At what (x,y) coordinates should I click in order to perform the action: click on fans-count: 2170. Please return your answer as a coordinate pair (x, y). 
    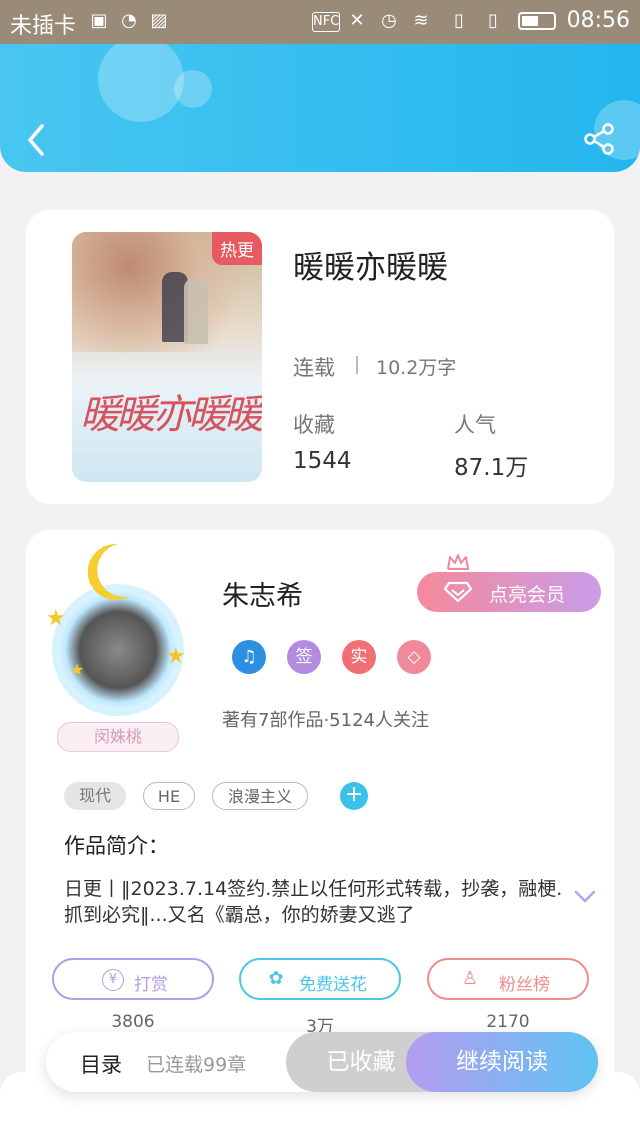
    Looking at the image, I should click on (508, 1022).